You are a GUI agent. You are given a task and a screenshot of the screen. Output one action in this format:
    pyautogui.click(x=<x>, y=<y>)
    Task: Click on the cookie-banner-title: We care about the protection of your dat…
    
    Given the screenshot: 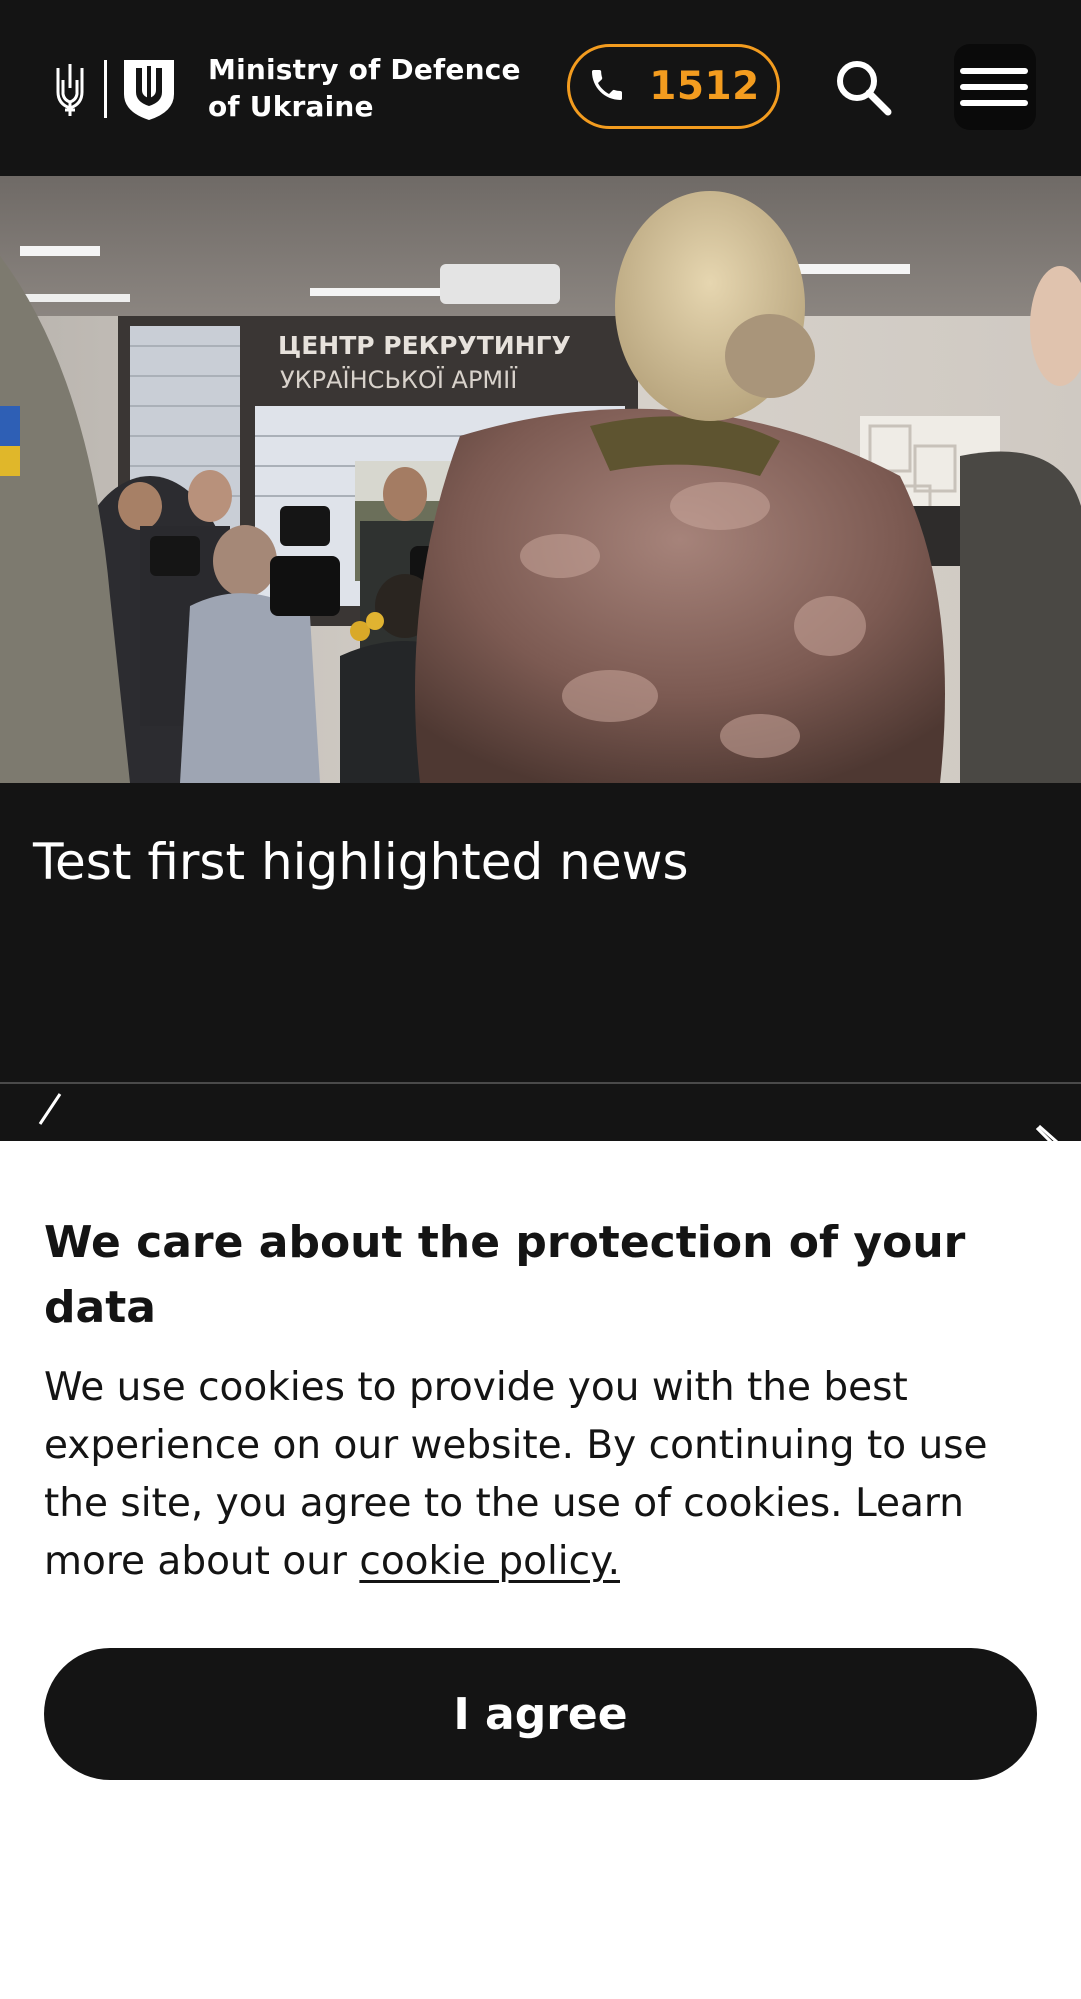 What is the action you would take?
    pyautogui.click(x=505, y=1275)
    